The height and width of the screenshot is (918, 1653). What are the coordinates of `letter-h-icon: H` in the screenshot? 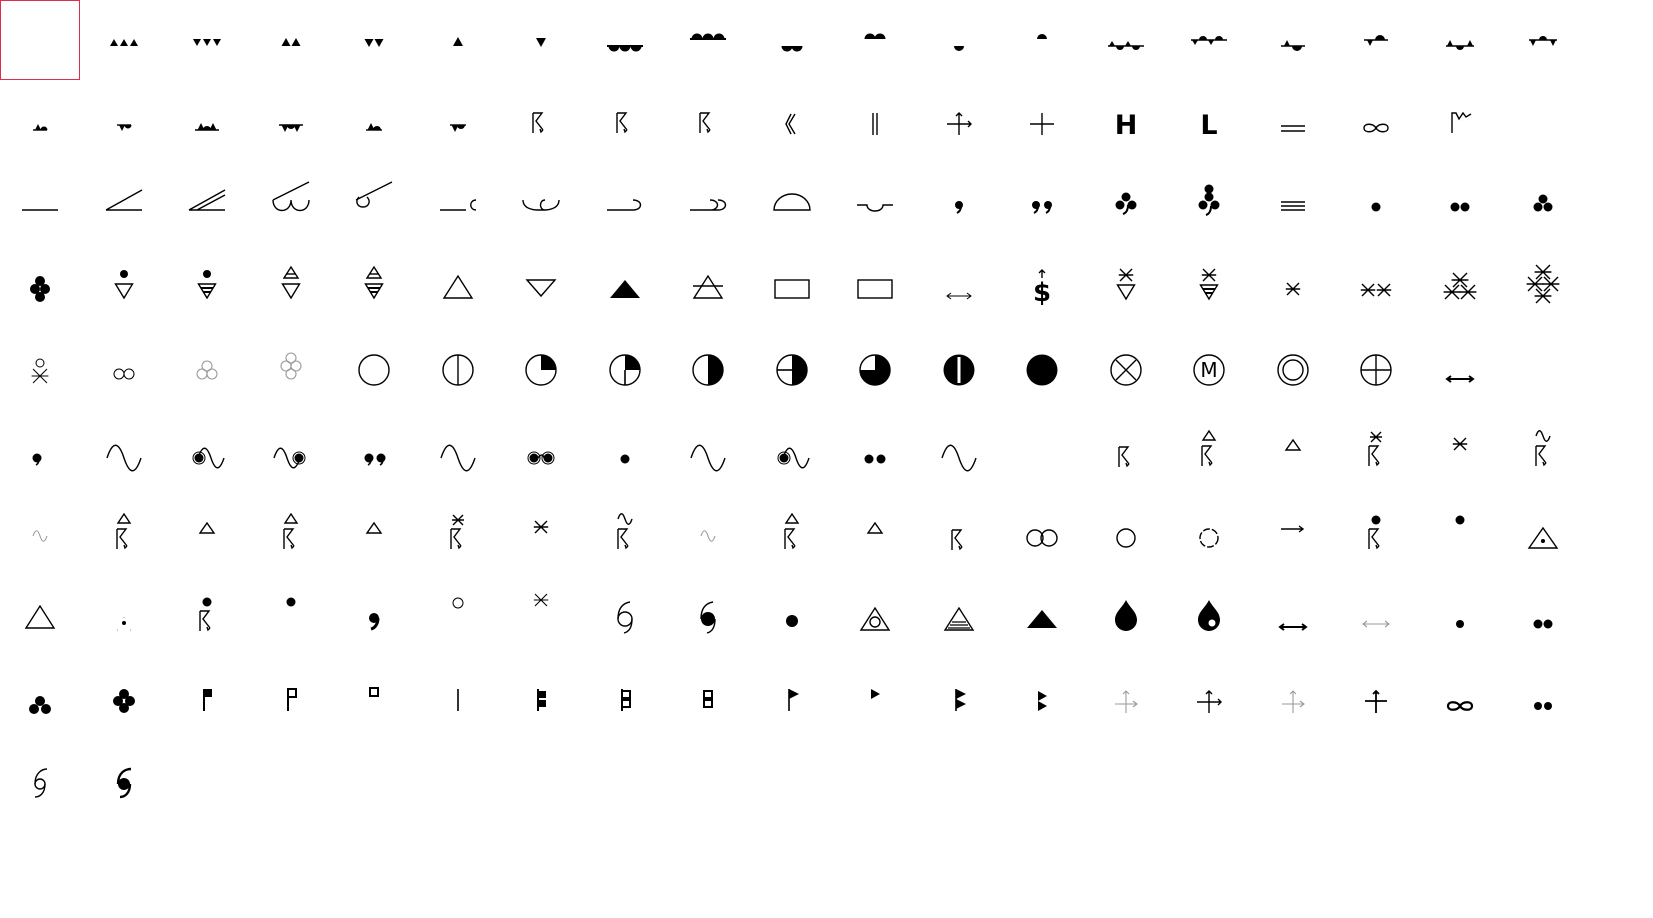 It's located at (1126, 123).